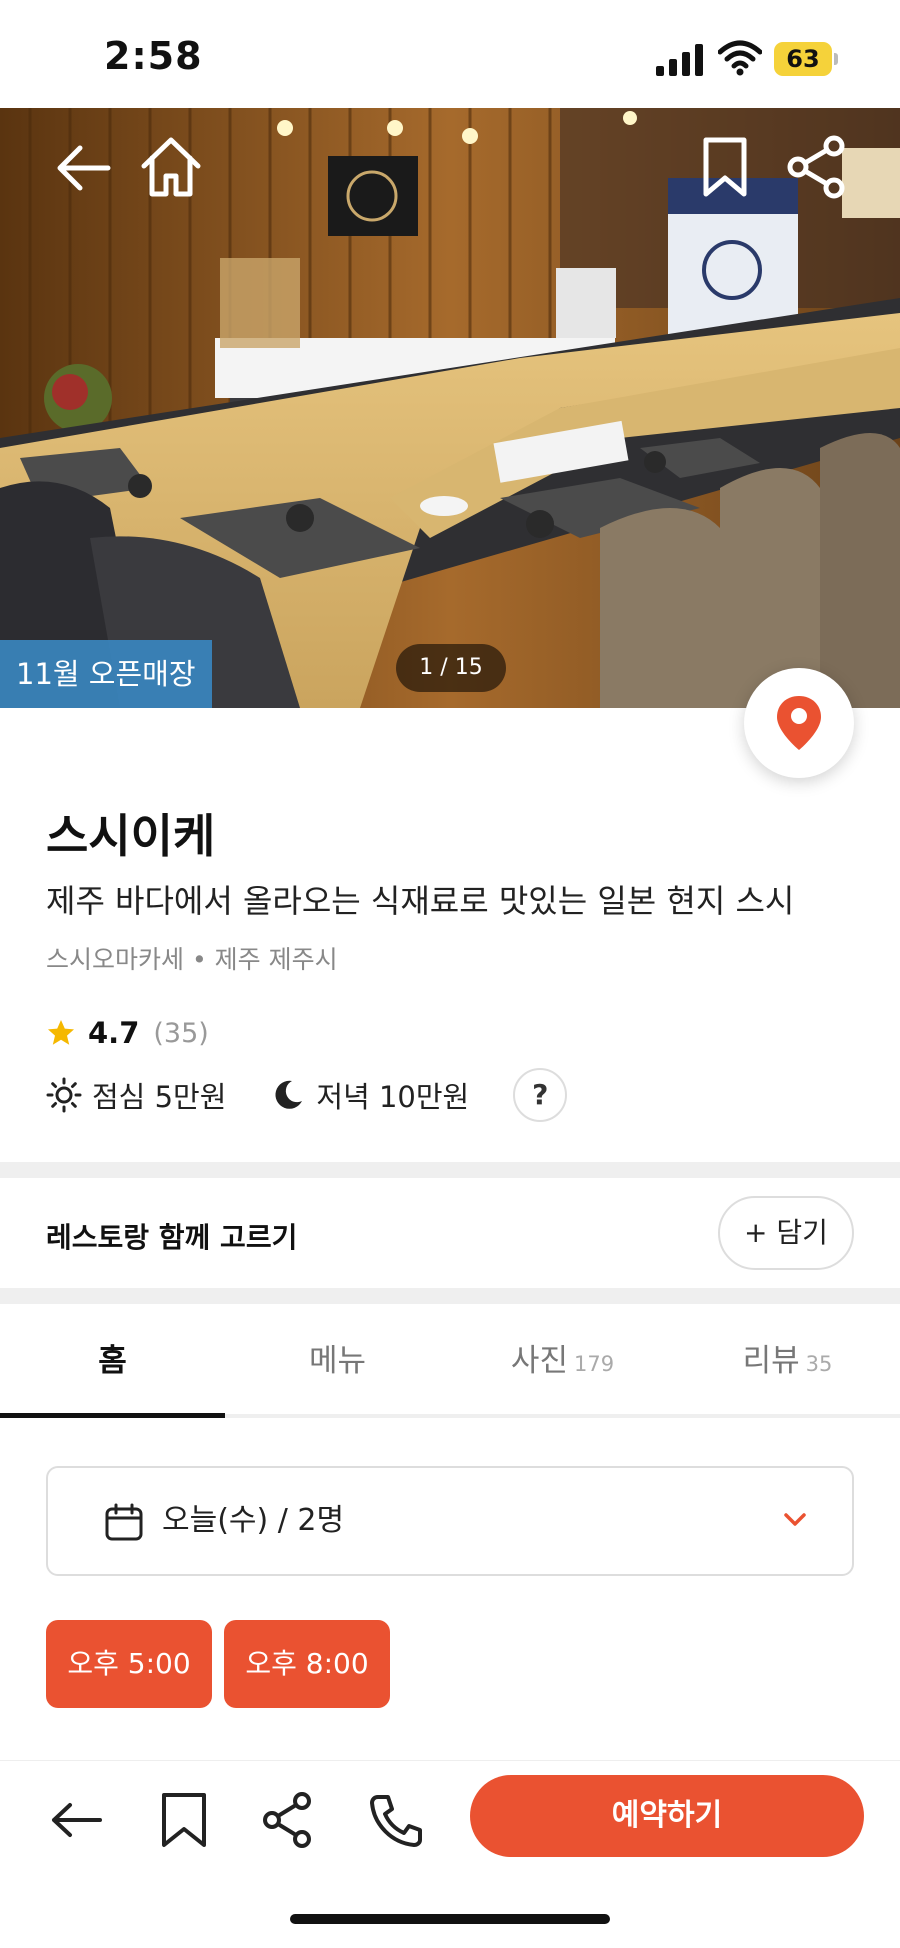 The height and width of the screenshot is (1948, 900). I want to click on home-indicator, so click(450, 1919).